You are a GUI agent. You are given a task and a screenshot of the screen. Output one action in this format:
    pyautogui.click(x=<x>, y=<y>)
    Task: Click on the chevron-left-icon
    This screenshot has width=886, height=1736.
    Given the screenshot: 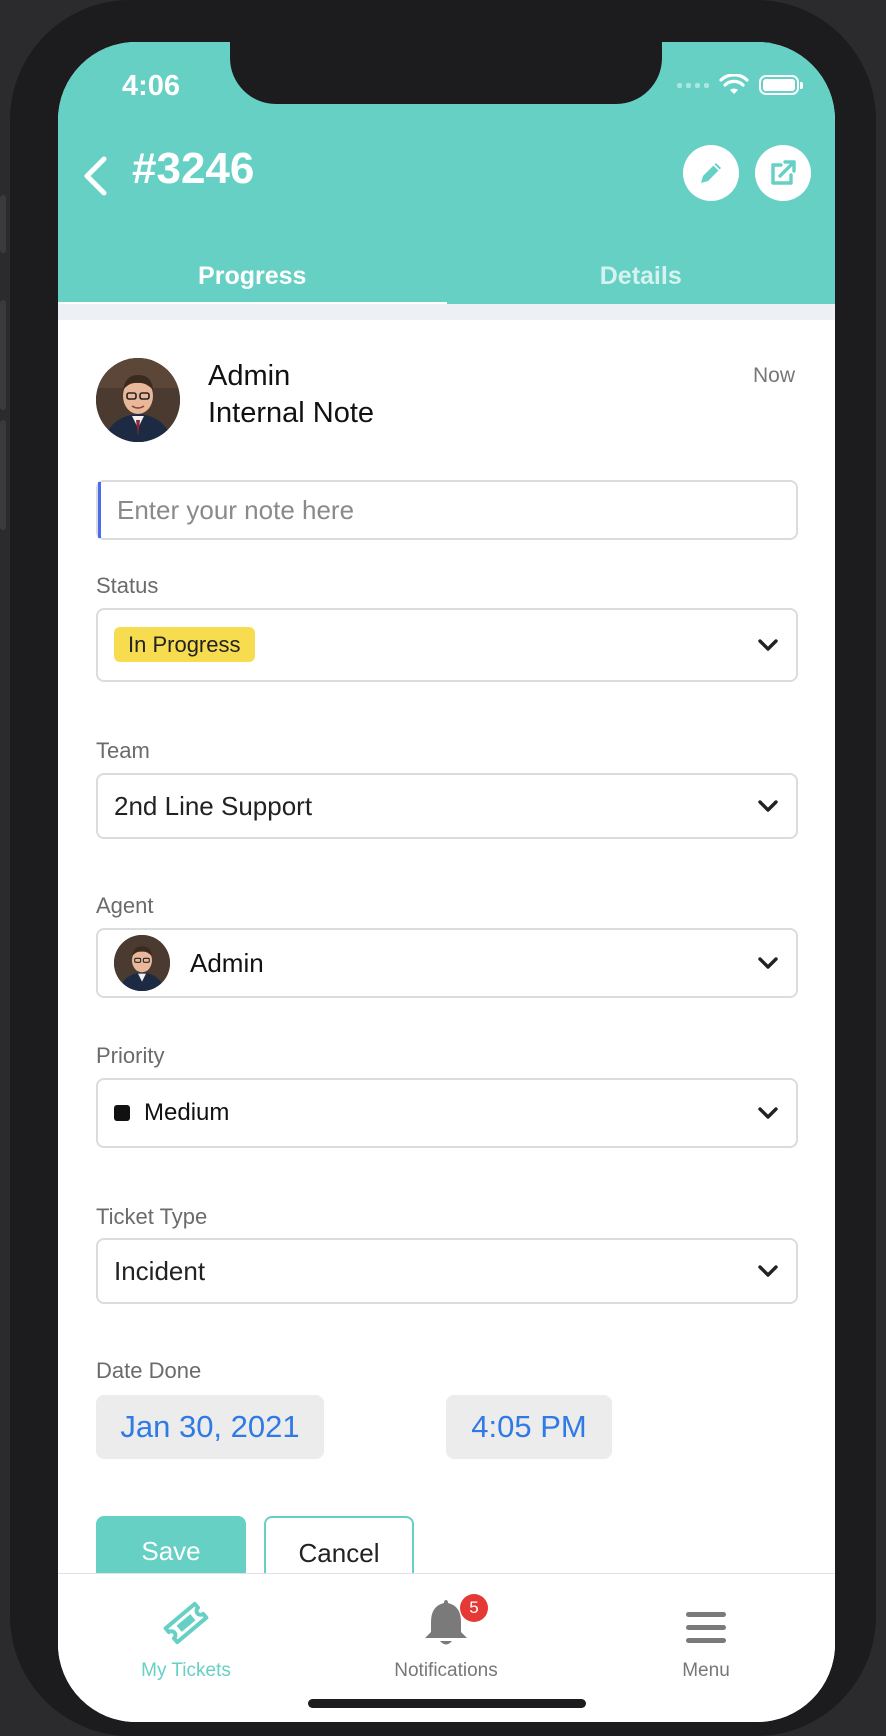 What is the action you would take?
    pyautogui.click(x=95, y=176)
    